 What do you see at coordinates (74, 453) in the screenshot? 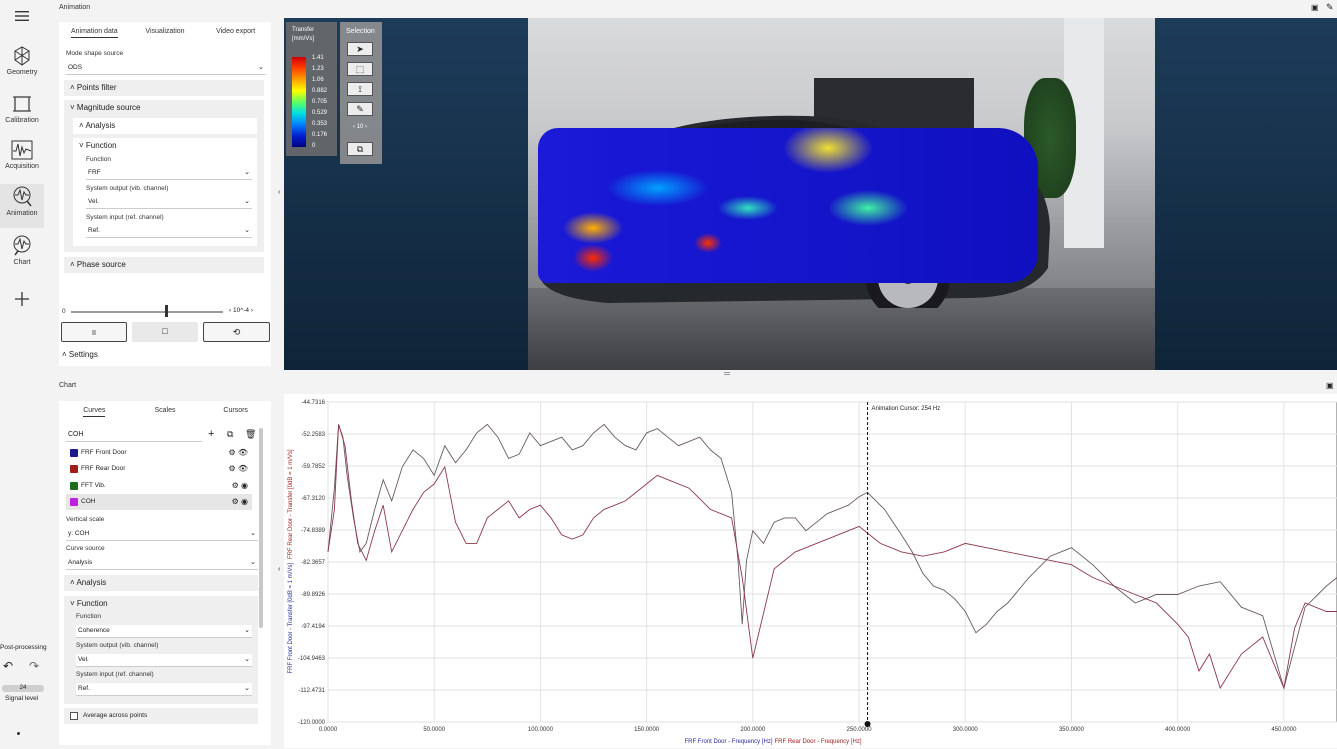
I see `curve-color-swatch` at bounding box center [74, 453].